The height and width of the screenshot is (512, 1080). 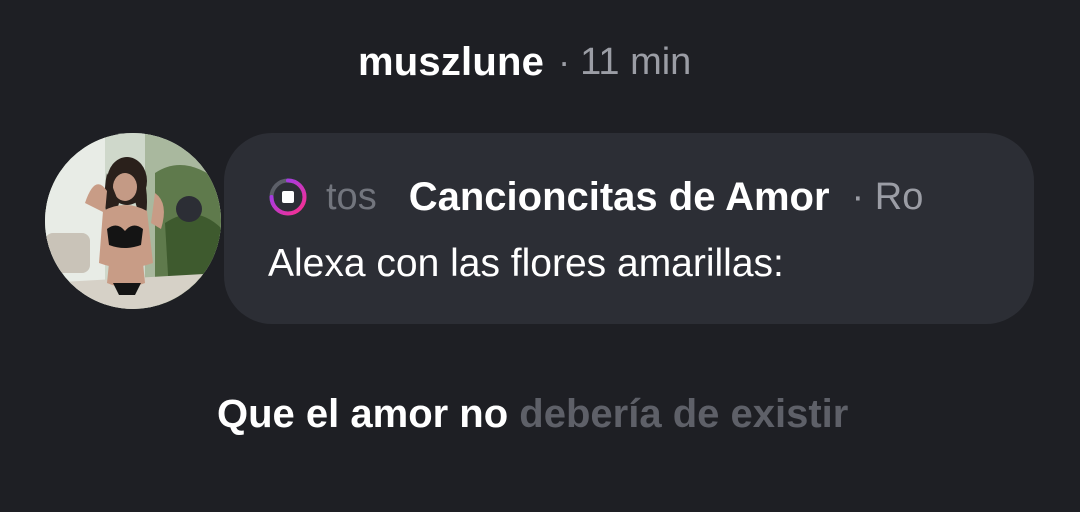 What do you see at coordinates (636, 61) in the screenshot?
I see `timestamp: 11 min` at bounding box center [636, 61].